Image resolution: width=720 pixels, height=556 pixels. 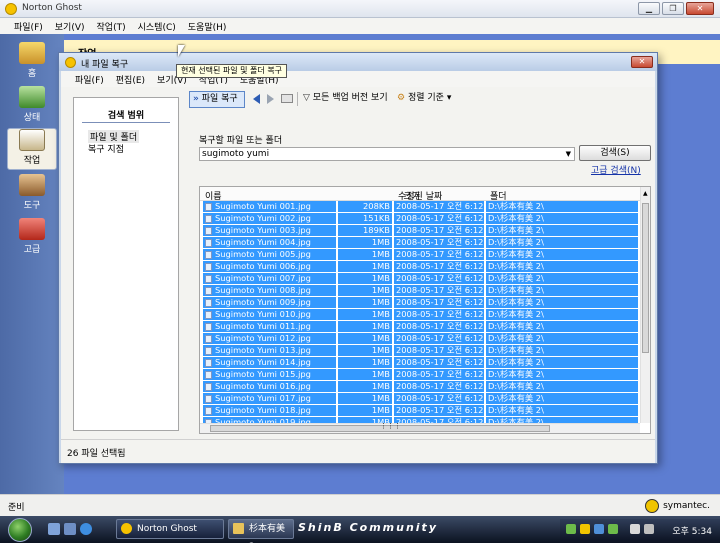 What do you see at coordinates (390, 426) in the screenshot?
I see `grip-icon: ⋮⋮⋮` at bounding box center [390, 426].